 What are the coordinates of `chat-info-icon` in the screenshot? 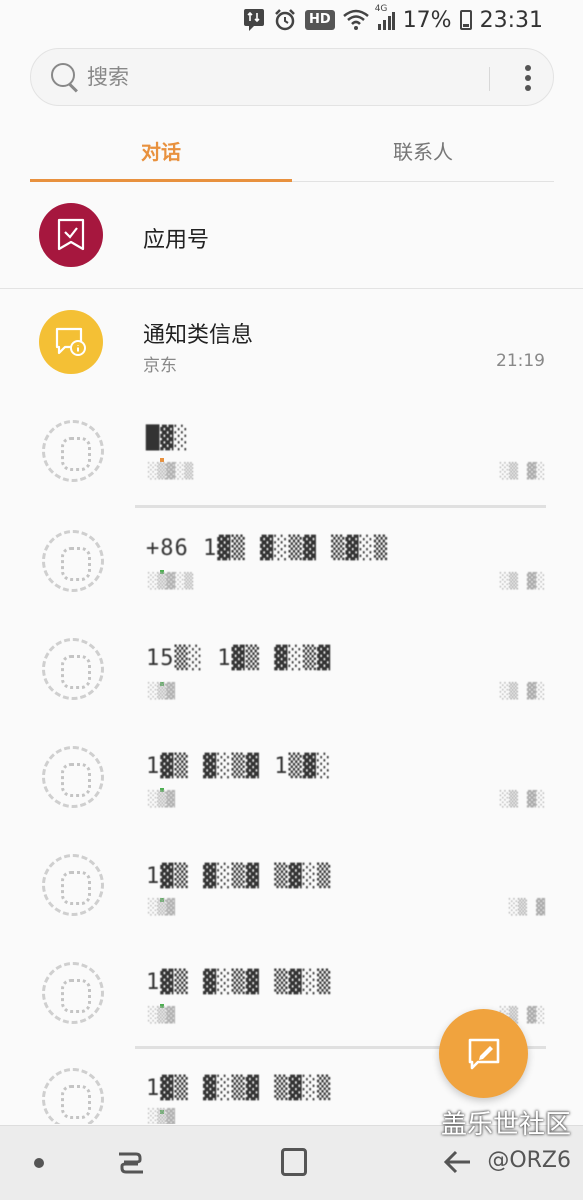 It's located at (71, 342).